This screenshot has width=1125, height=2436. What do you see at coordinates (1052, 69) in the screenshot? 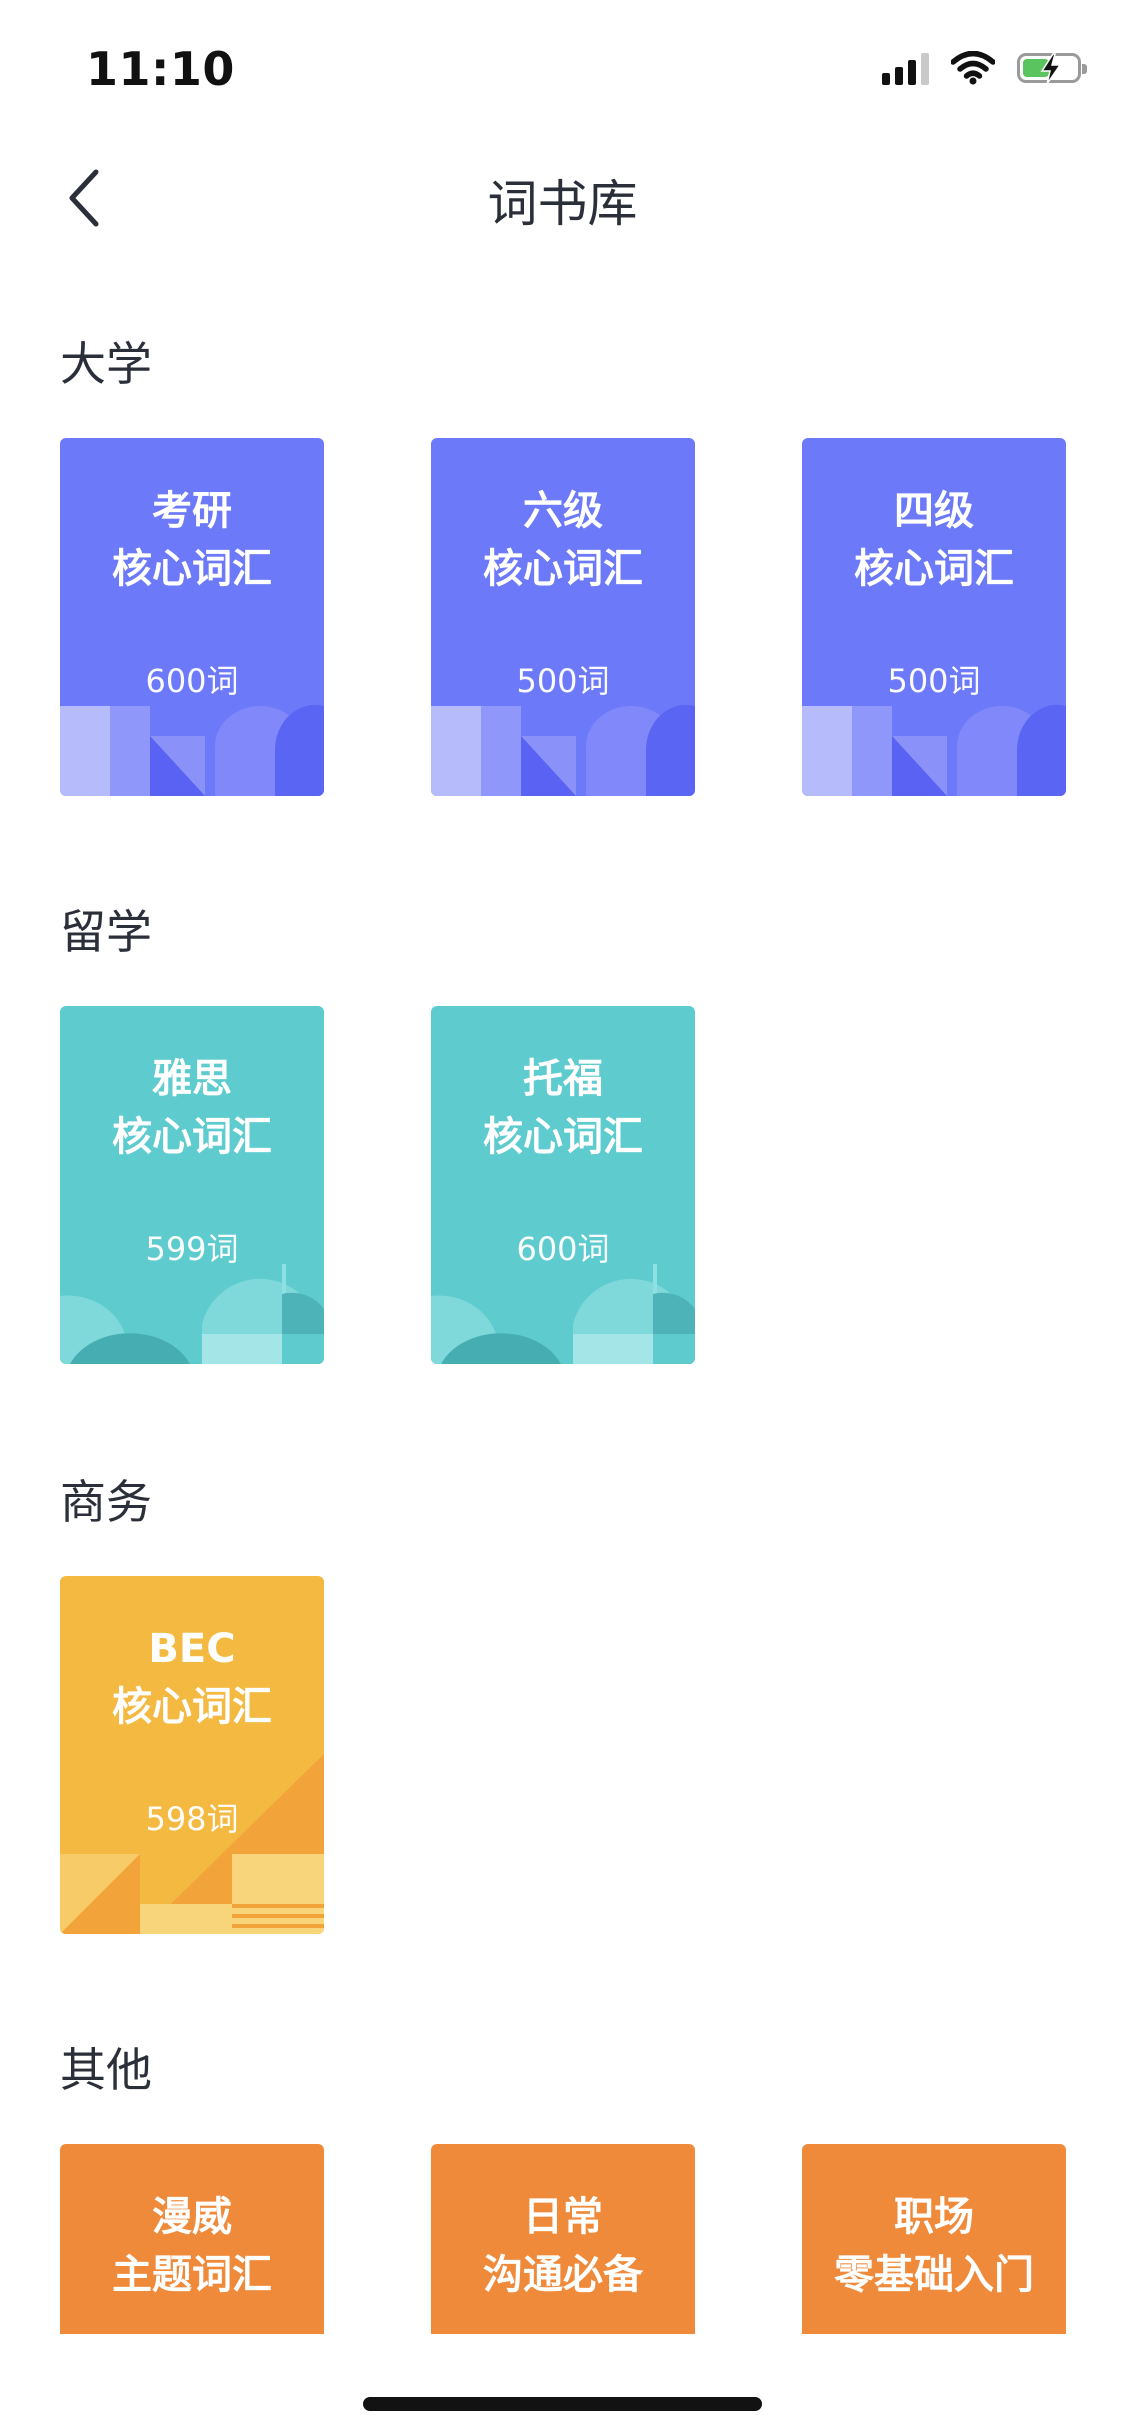
I see `battery-icon` at bounding box center [1052, 69].